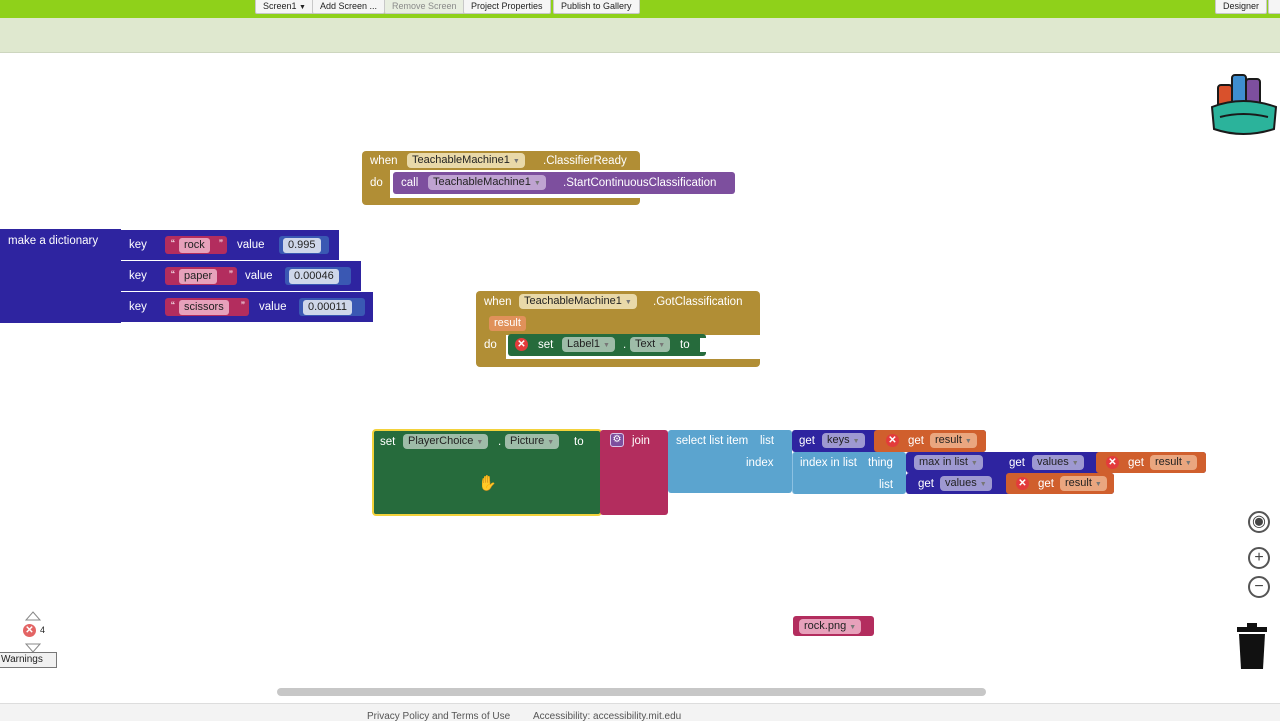  Describe the element at coordinates (241, 276) in the screenshot. I see `dictionary-pair-paper: key “ paper ” value 0.00046` at that location.